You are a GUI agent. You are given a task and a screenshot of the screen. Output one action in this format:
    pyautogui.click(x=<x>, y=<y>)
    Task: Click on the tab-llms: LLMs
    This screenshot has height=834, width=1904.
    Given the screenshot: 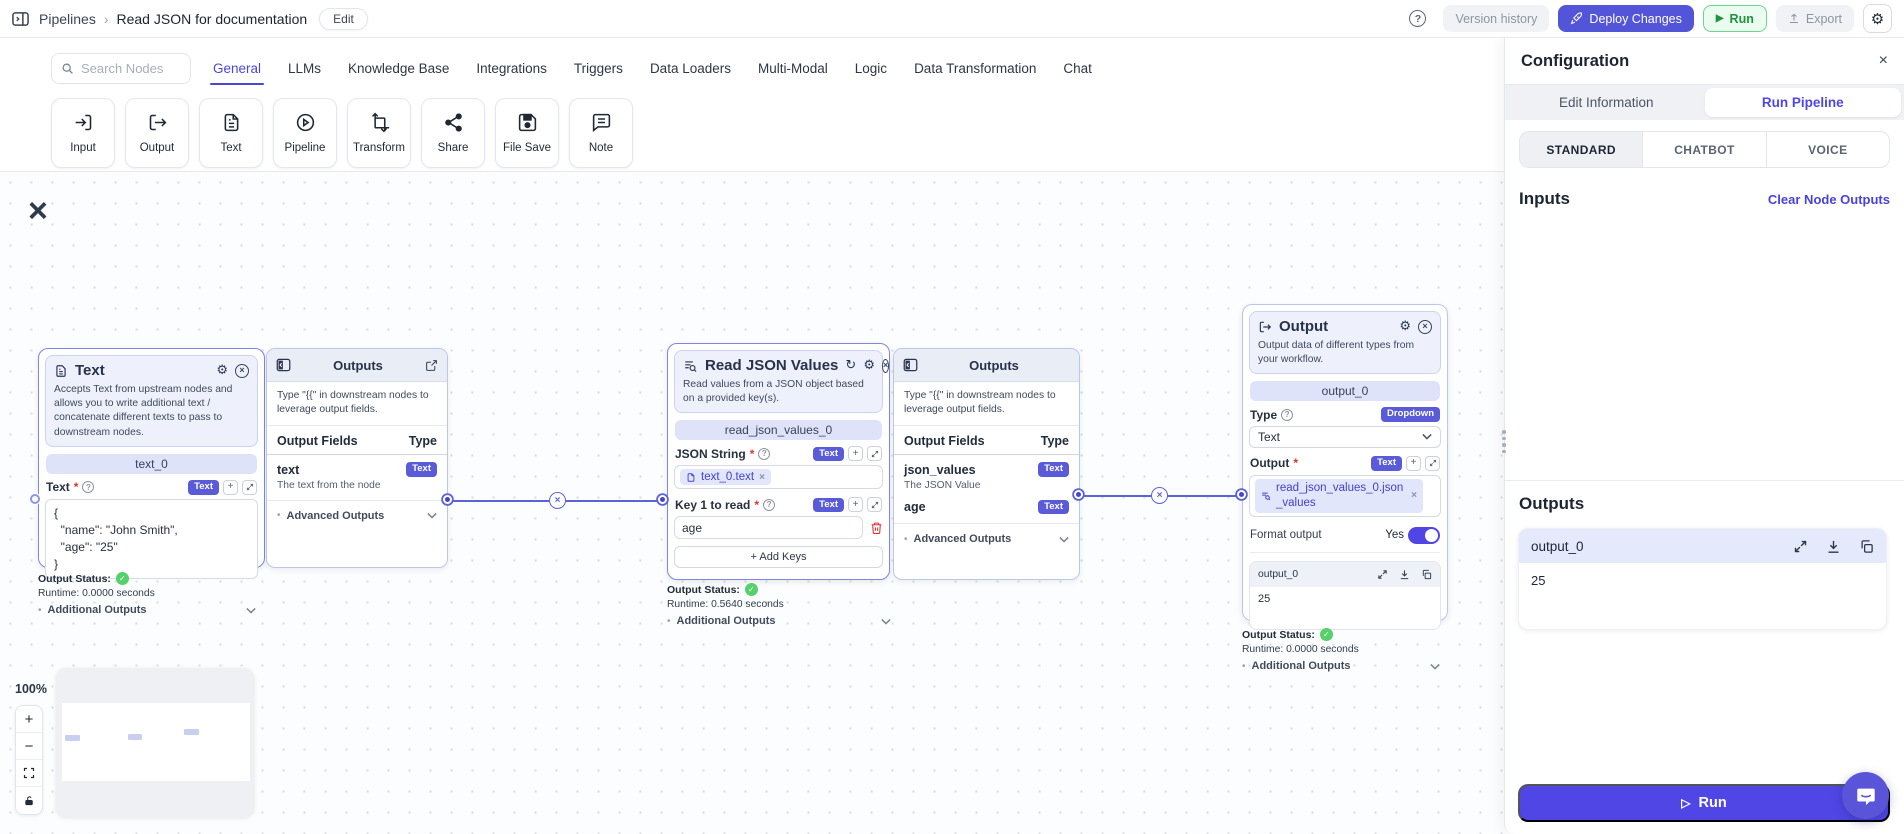 What is the action you would take?
    pyautogui.click(x=304, y=68)
    